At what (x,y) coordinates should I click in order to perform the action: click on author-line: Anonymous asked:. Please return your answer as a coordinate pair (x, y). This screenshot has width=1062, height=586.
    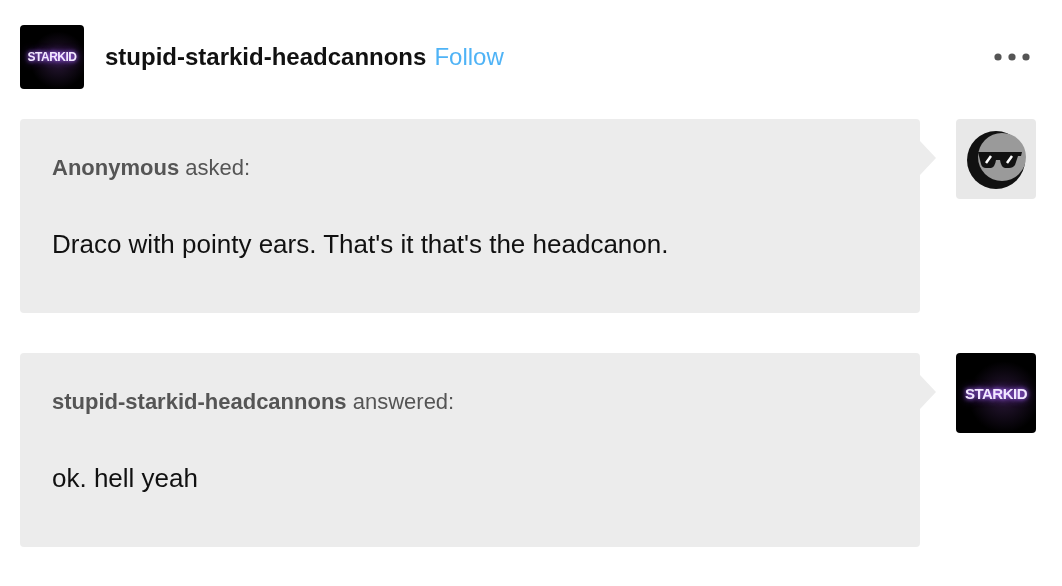
    Looking at the image, I should click on (152, 168).